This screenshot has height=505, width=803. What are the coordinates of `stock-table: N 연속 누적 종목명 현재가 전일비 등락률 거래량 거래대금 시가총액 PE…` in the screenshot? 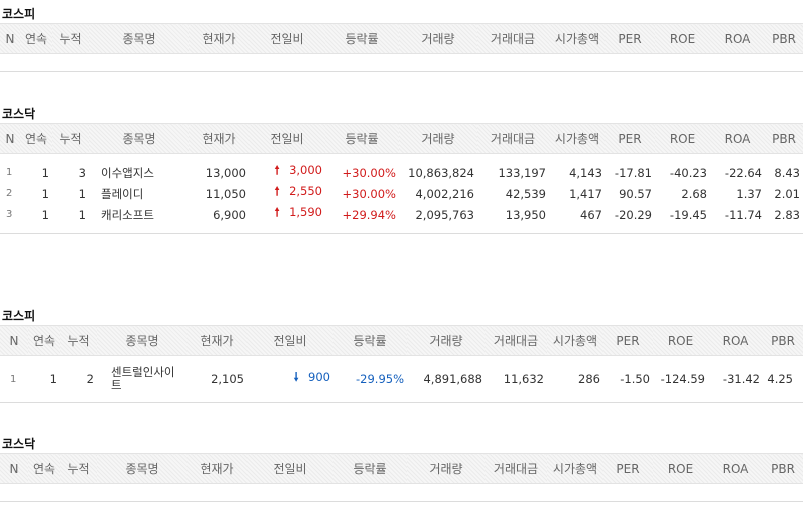 It's located at (401, 477).